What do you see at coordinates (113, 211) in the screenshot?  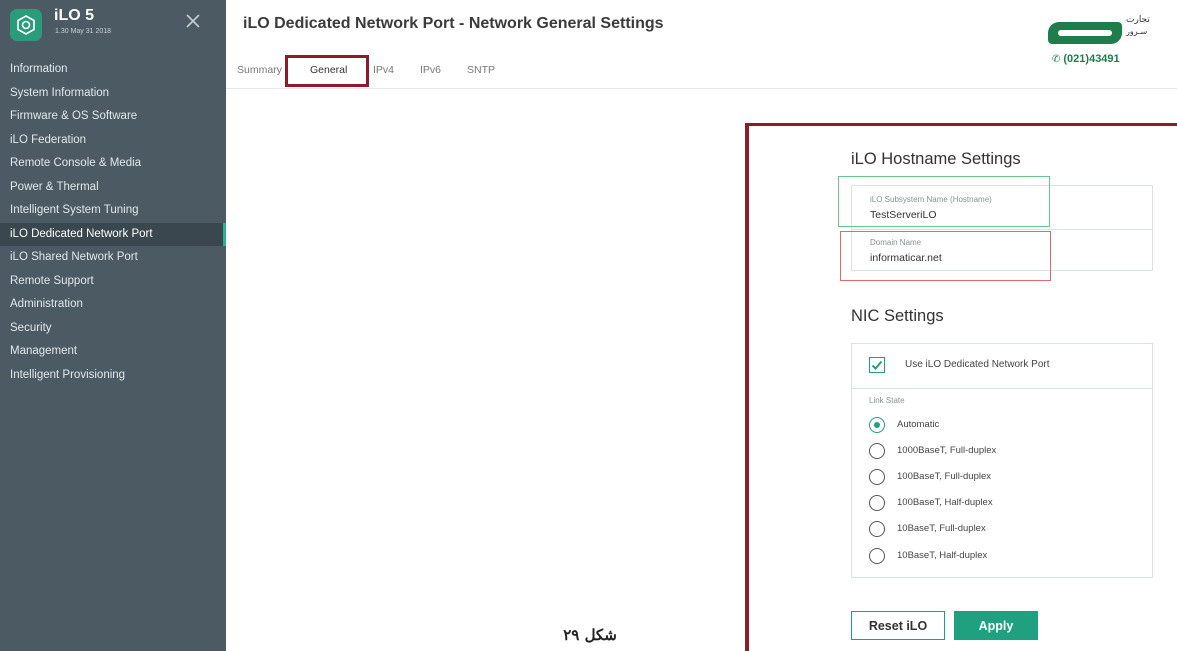 I see `sidebar-item-intelligent-system-tuning: Intelligent System Tuning` at bounding box center [113, 211].